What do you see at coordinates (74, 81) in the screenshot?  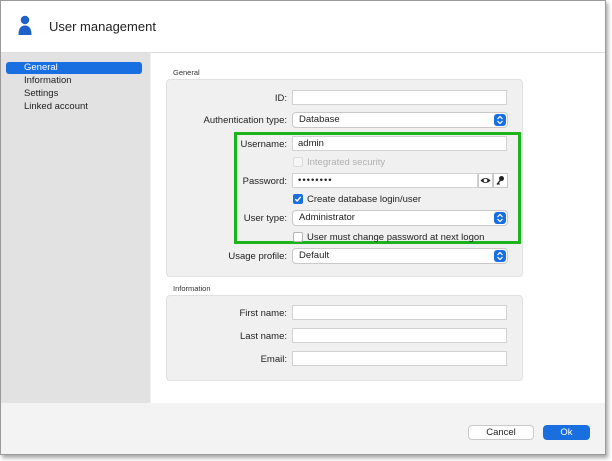 I see `sidebar-item-information: Information` at bounding box center [74, 81].